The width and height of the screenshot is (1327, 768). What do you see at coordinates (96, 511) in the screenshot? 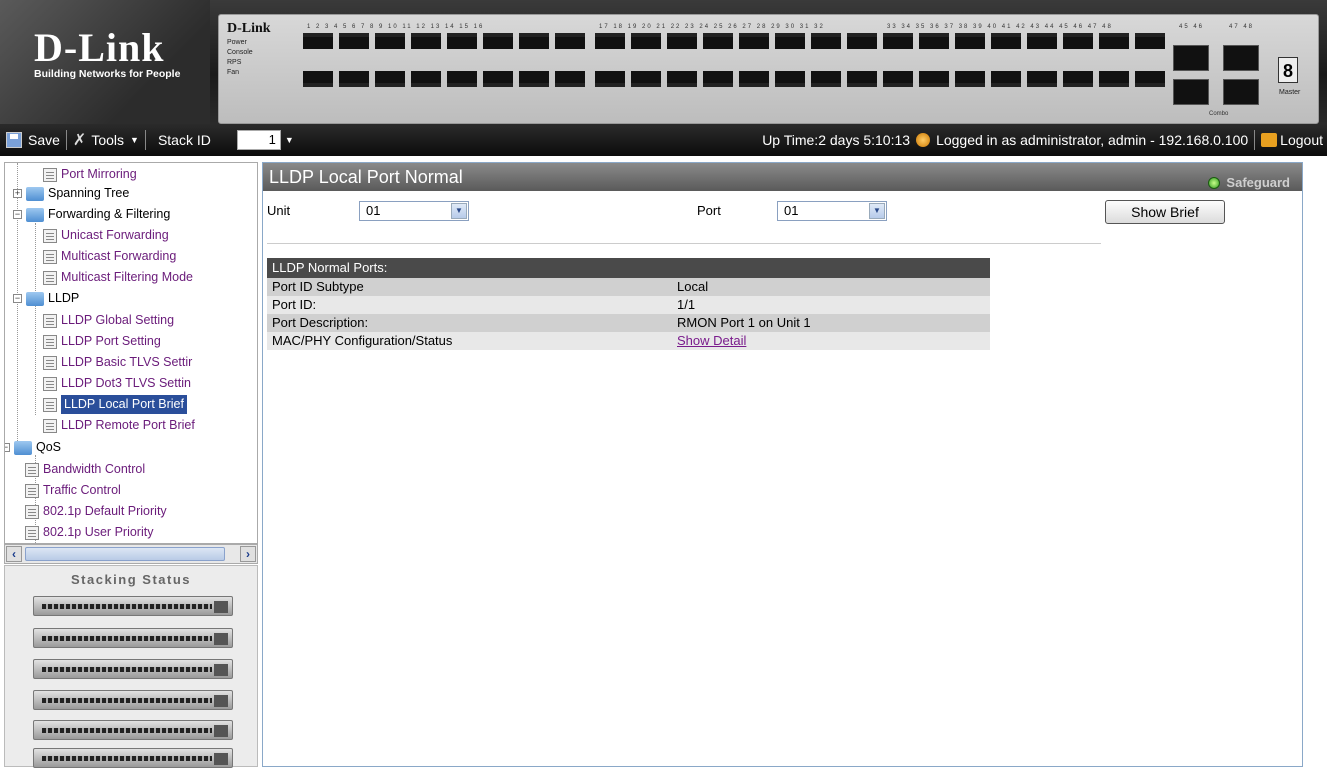
I see `tree-item-8021p-default-priority: 802.1p Default Priority` at bounding box center [96, 511].